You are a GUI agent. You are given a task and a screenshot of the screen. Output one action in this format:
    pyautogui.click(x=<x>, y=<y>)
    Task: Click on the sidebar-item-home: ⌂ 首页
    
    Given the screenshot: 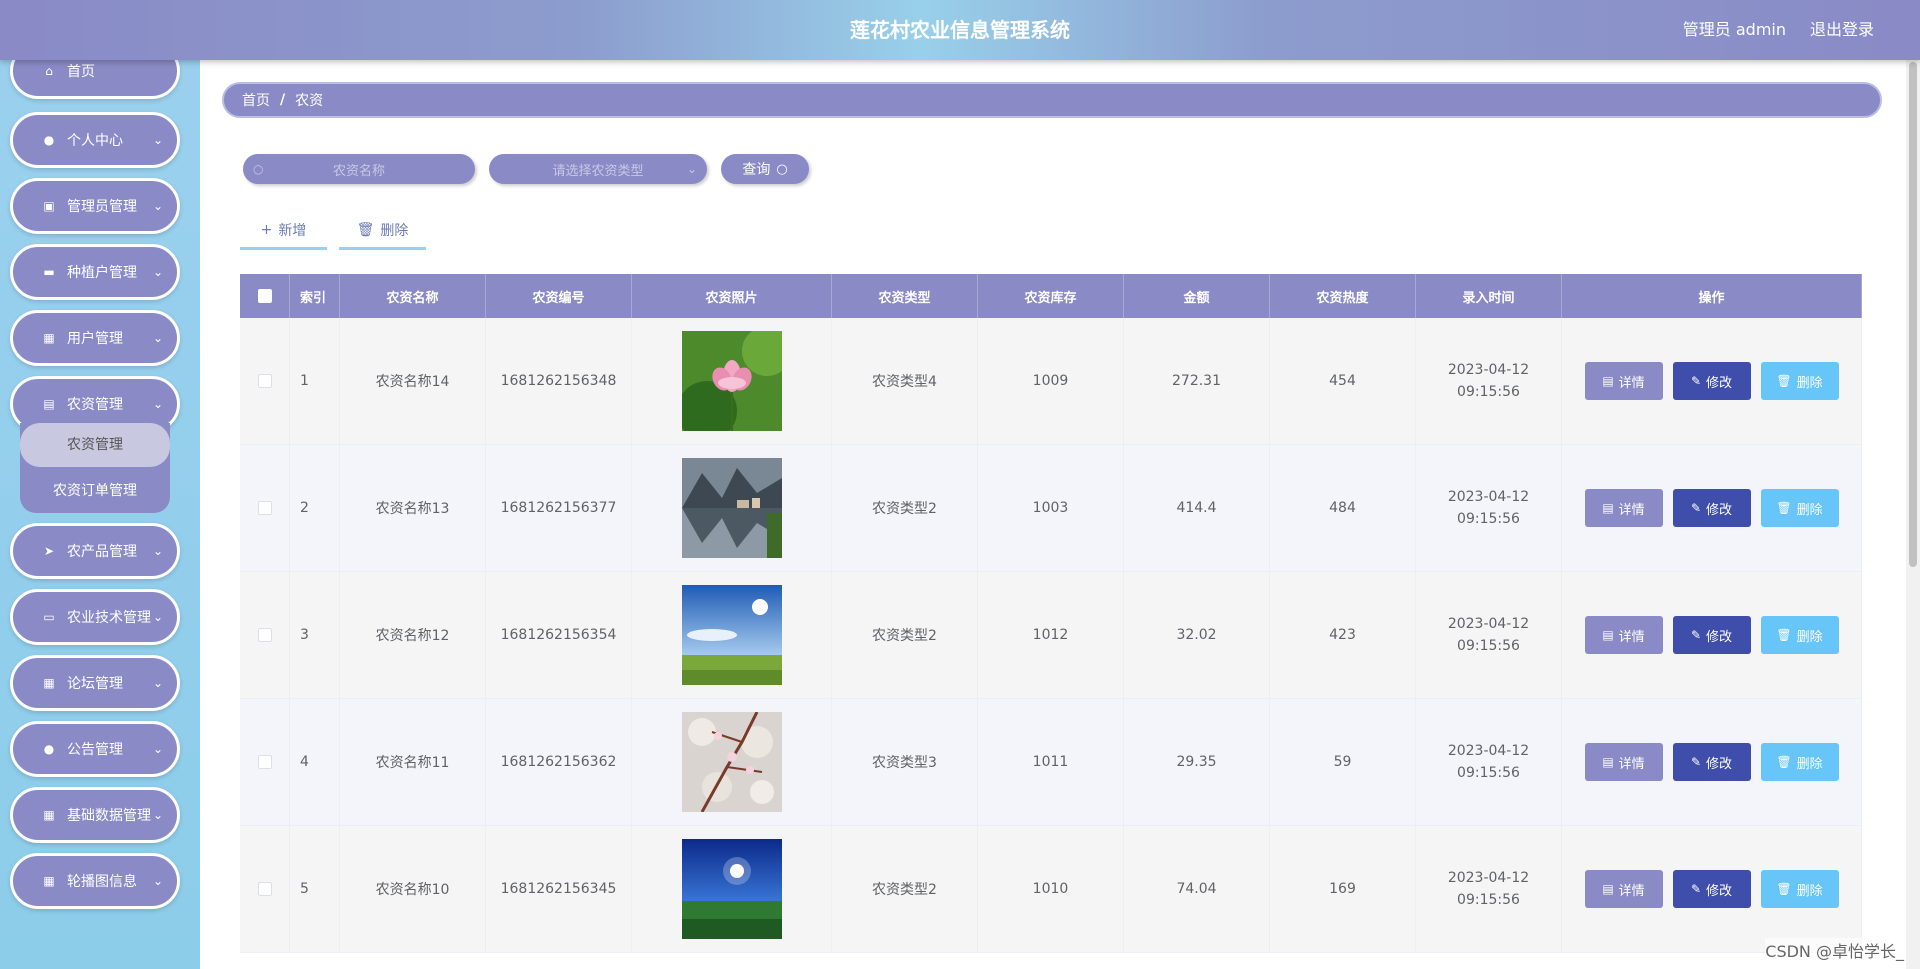 What is the action you would take?
    pyautogui.click(x=95, y=79)
    